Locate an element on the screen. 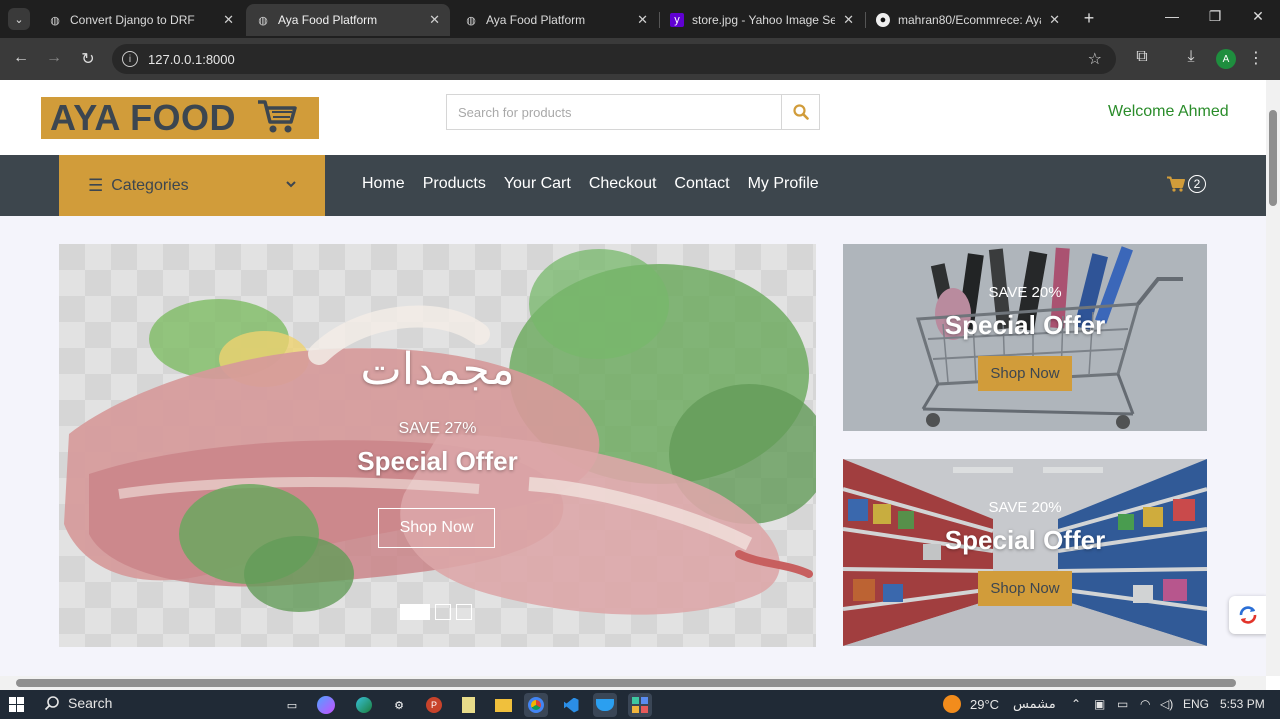  tab-github: ● mahran80/Ecommrece: Aya ✕ is located at coordinates (968, 20).